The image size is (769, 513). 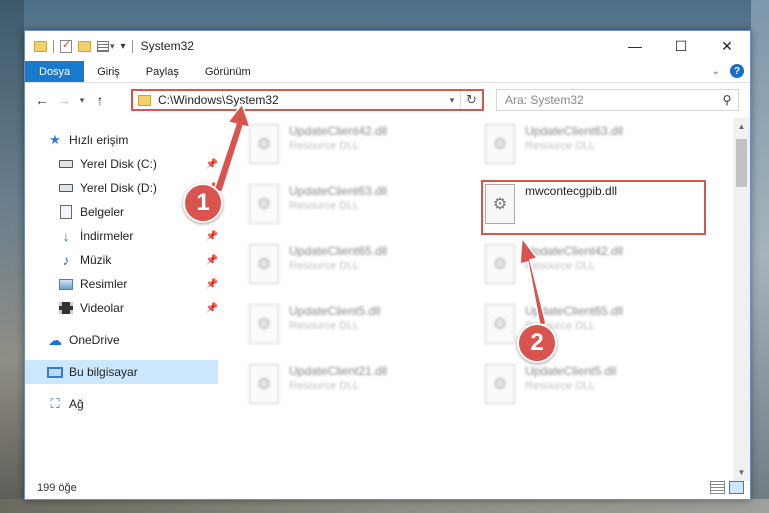 I want to click on address-dropdown-icon: ▾, so click(x=452, y=100).